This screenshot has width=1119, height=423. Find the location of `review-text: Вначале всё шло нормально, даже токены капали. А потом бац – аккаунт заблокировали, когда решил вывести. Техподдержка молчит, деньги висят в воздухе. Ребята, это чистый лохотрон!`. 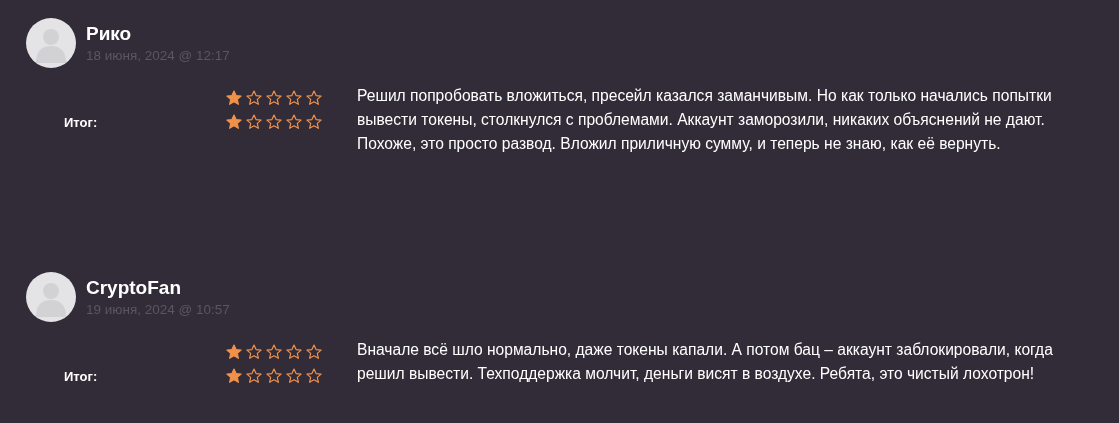

review-text: Вначале всё шло нормально, даже токены капали. А потом бац – аккаунт заблокировали, когда решил вывести. Техподдержка молчит, деньги висят в воздухе. Ребята, это чистый лохотрон! is located at coordinates (705, 362).